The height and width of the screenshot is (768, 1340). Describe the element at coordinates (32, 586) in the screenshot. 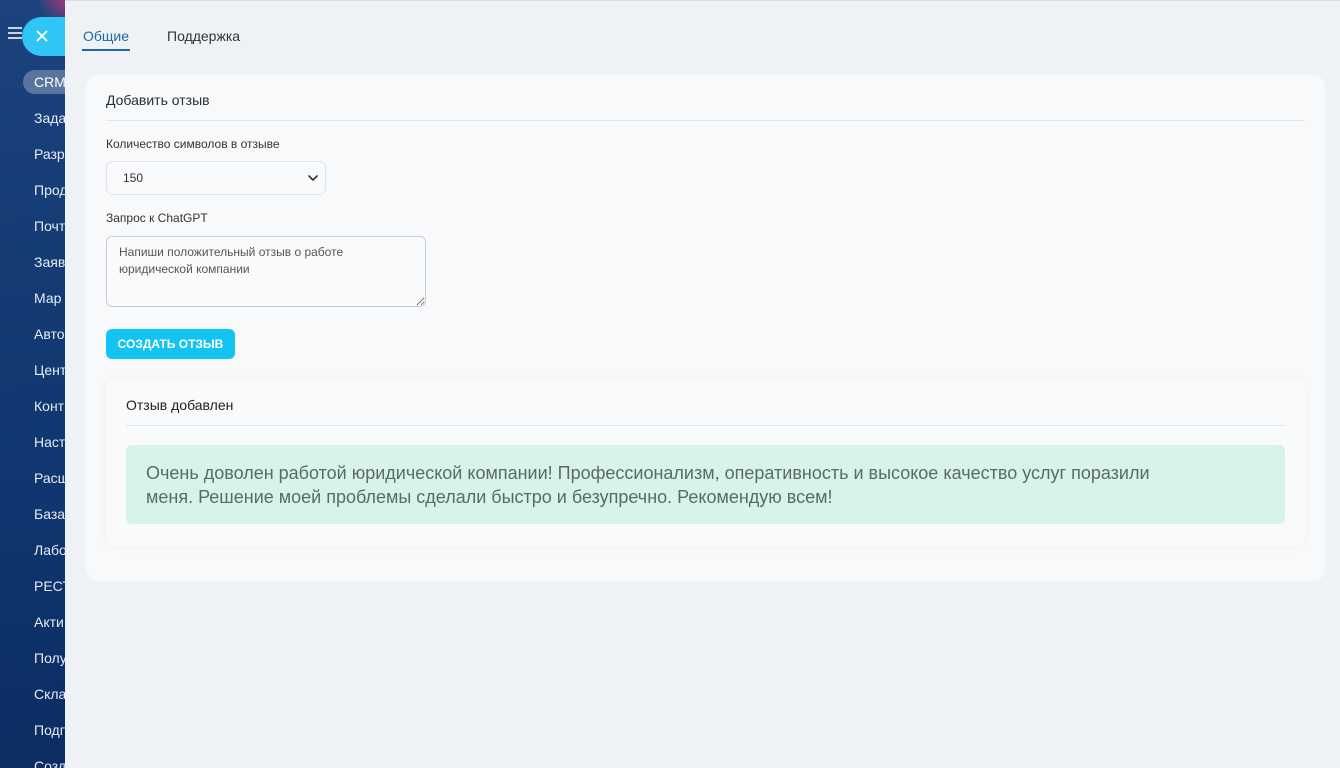

I see `sidebar-item: РЕСТ` at that location.